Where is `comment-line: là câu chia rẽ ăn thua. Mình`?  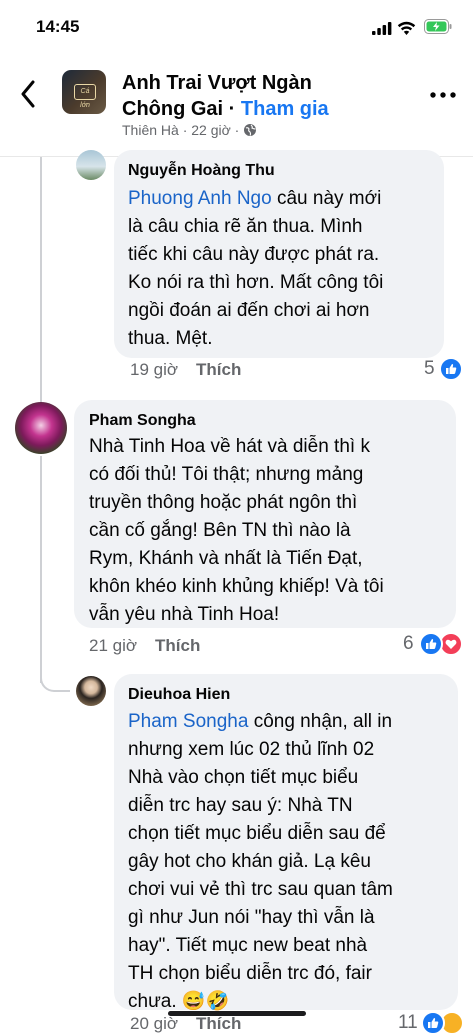
comment-line: là câu chia rẽ ăn thua. Mình is located at coordinates (245, 226).